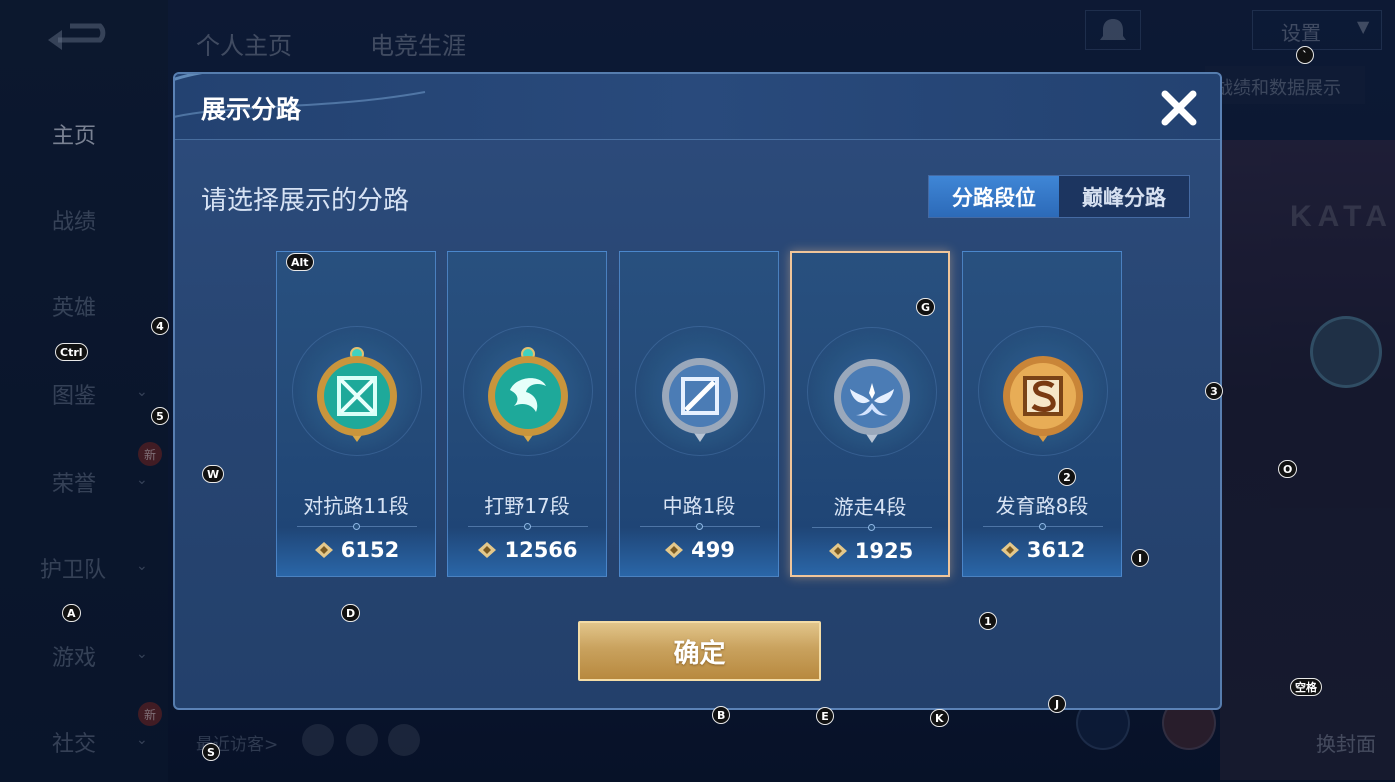 This screenshot has width=1395, height=782. What do you see at coordinates (71, 613) in the screenshot?
I see `key-hint: A` at bounding box center [71, 613].